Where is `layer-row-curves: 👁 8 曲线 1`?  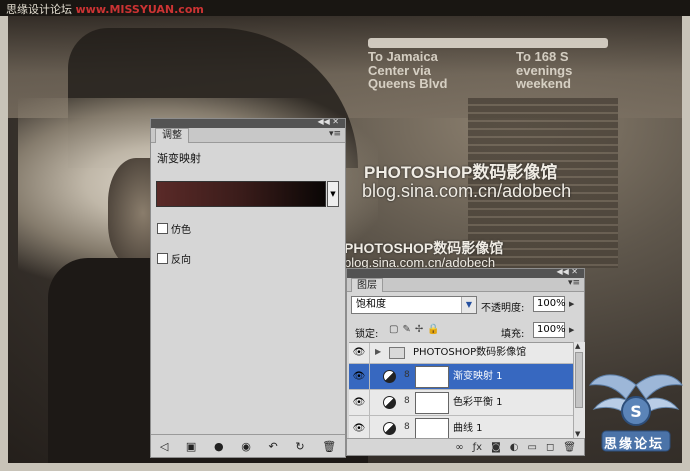 layer-row-curves: 👁 8 曲线 1 is located at coordinates (461, 427).